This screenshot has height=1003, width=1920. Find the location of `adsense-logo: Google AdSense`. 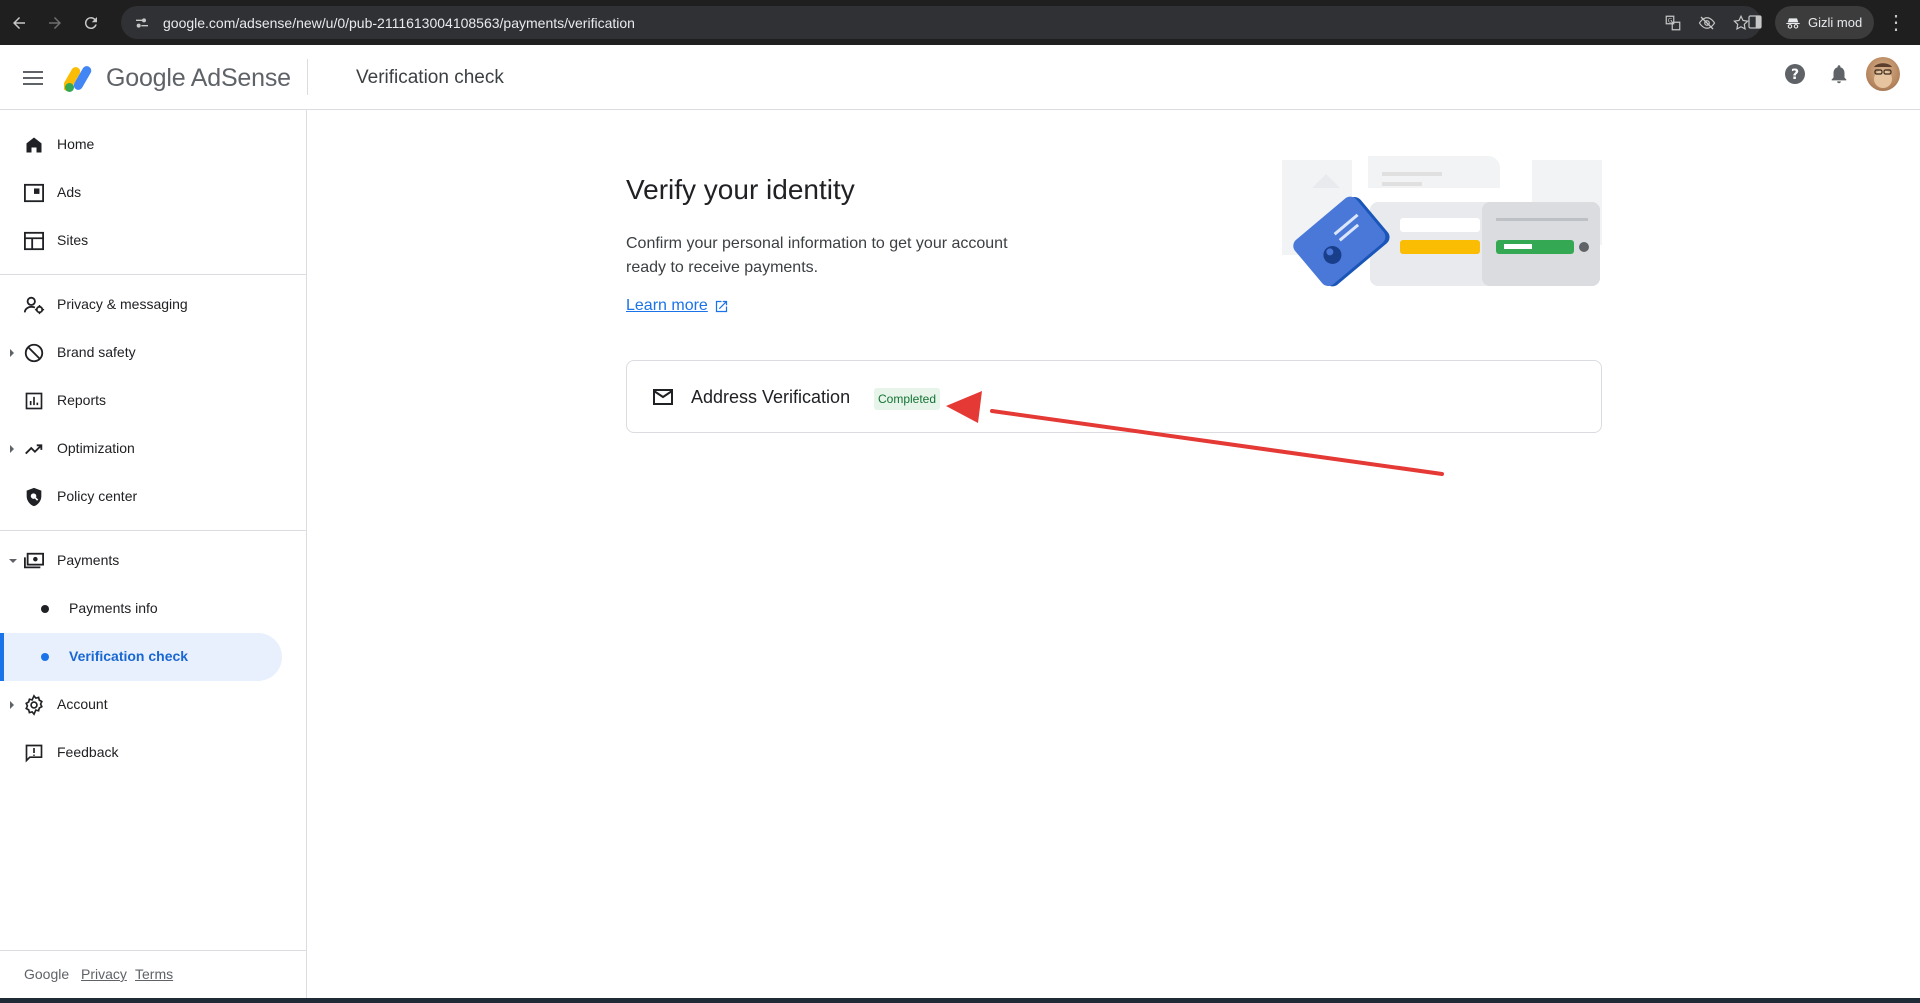

adsense-logo: Google AdSense is located at coordinates (177, 78).